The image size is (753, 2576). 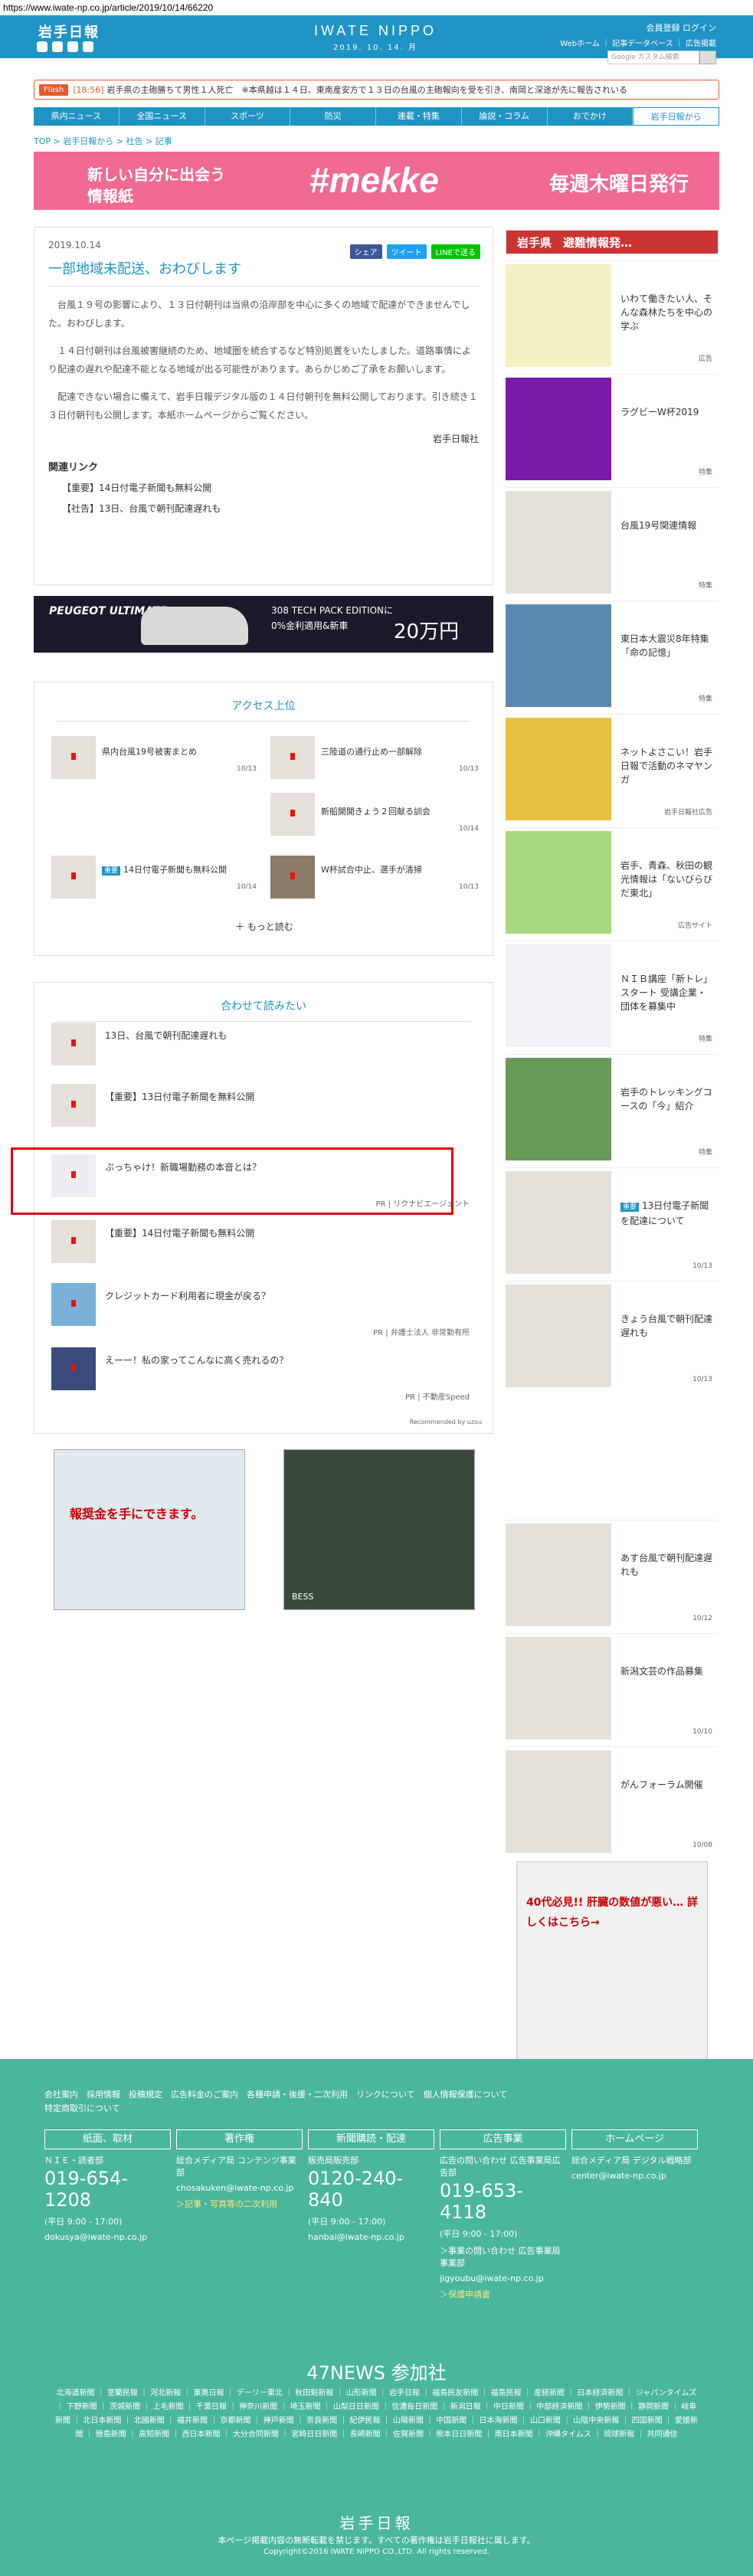 I want to click on ranking-item: 三陸道の通行止め一部解除, so click(x=371, y=751).